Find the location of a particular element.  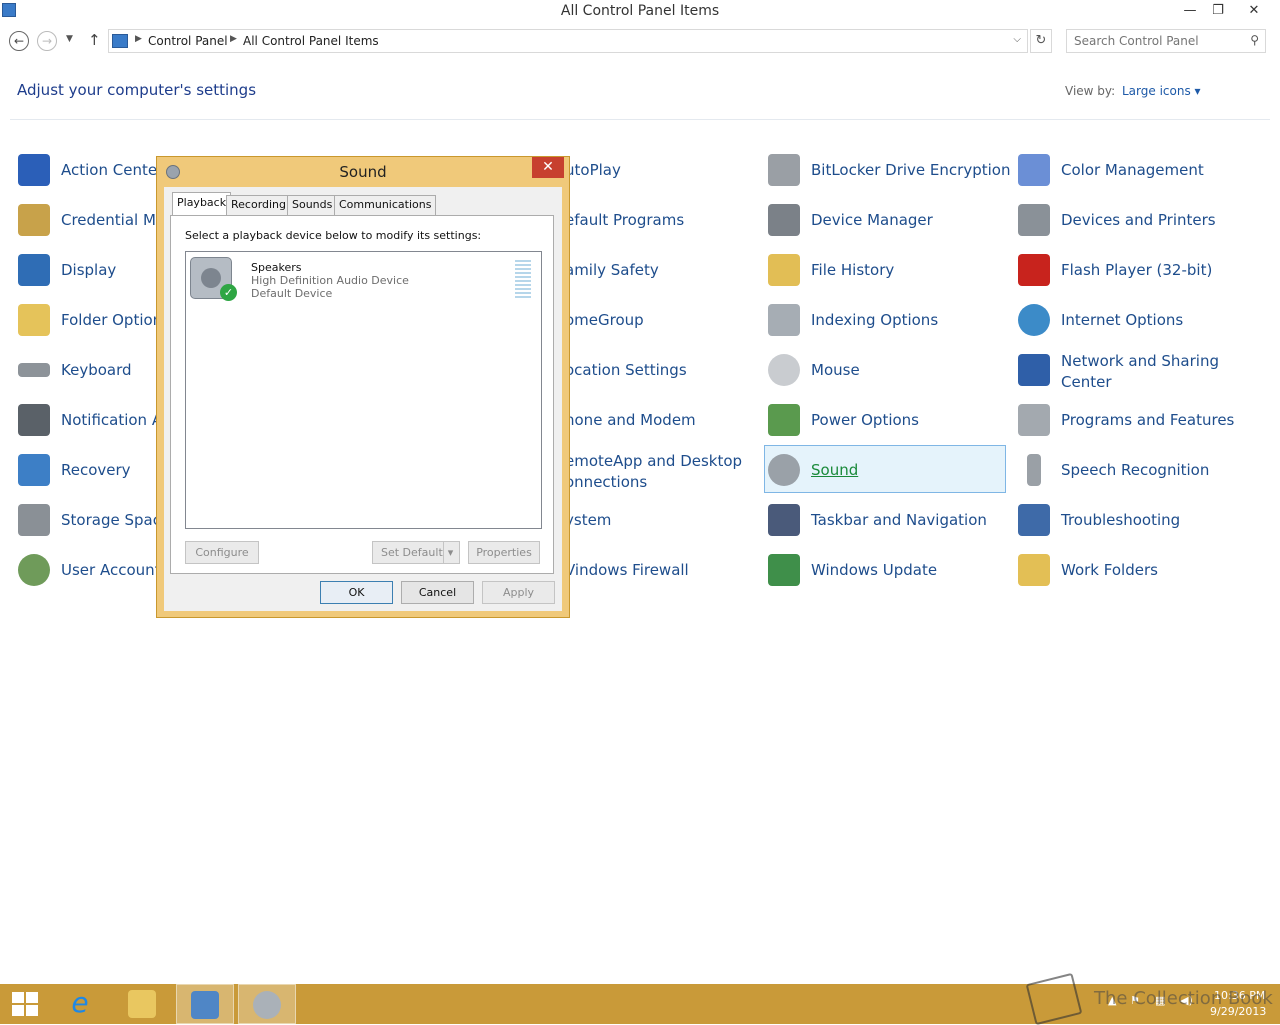

mouse-icon is located at coordinates (784, 370).